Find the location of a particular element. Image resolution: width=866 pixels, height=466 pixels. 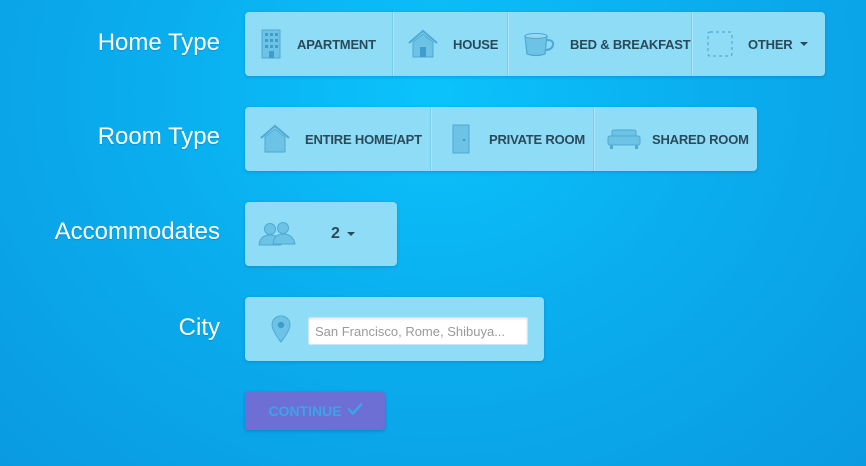

room-type-shared-room-label: SHARED ROOM is located at coordinates (700, 139).